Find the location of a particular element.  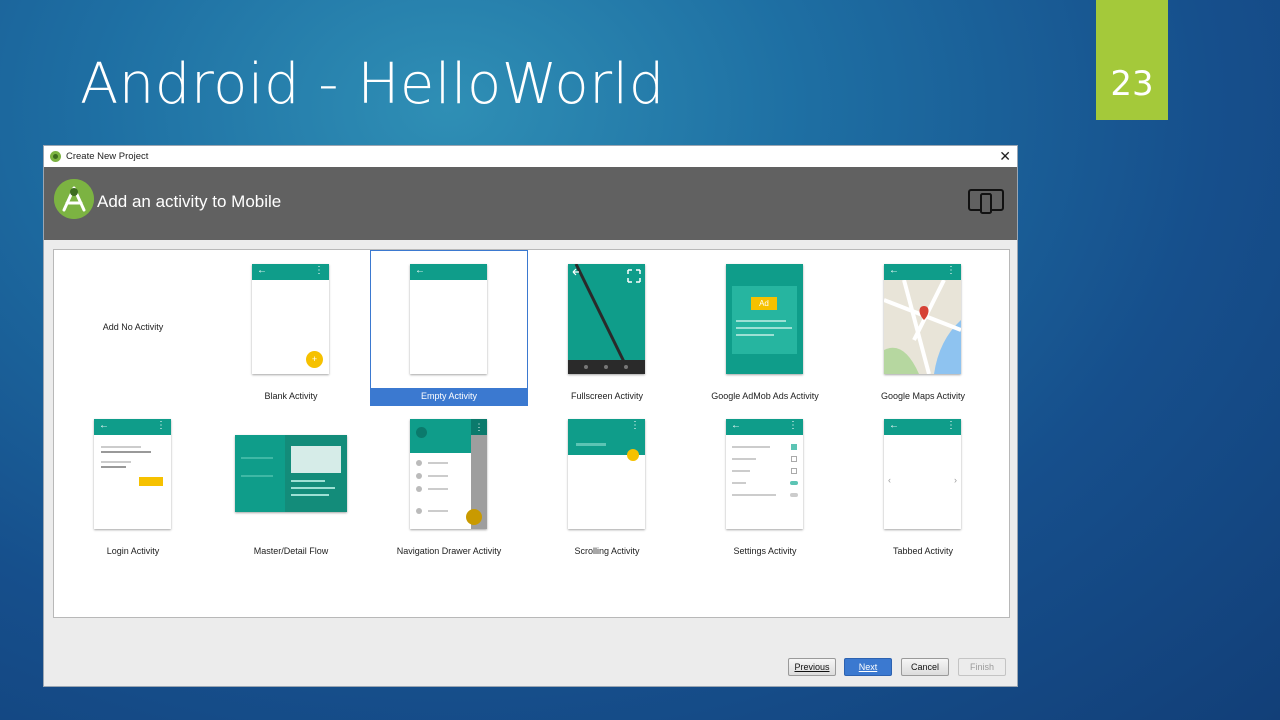

empty-activity-preview: ← is located at coordinates (448, 319).